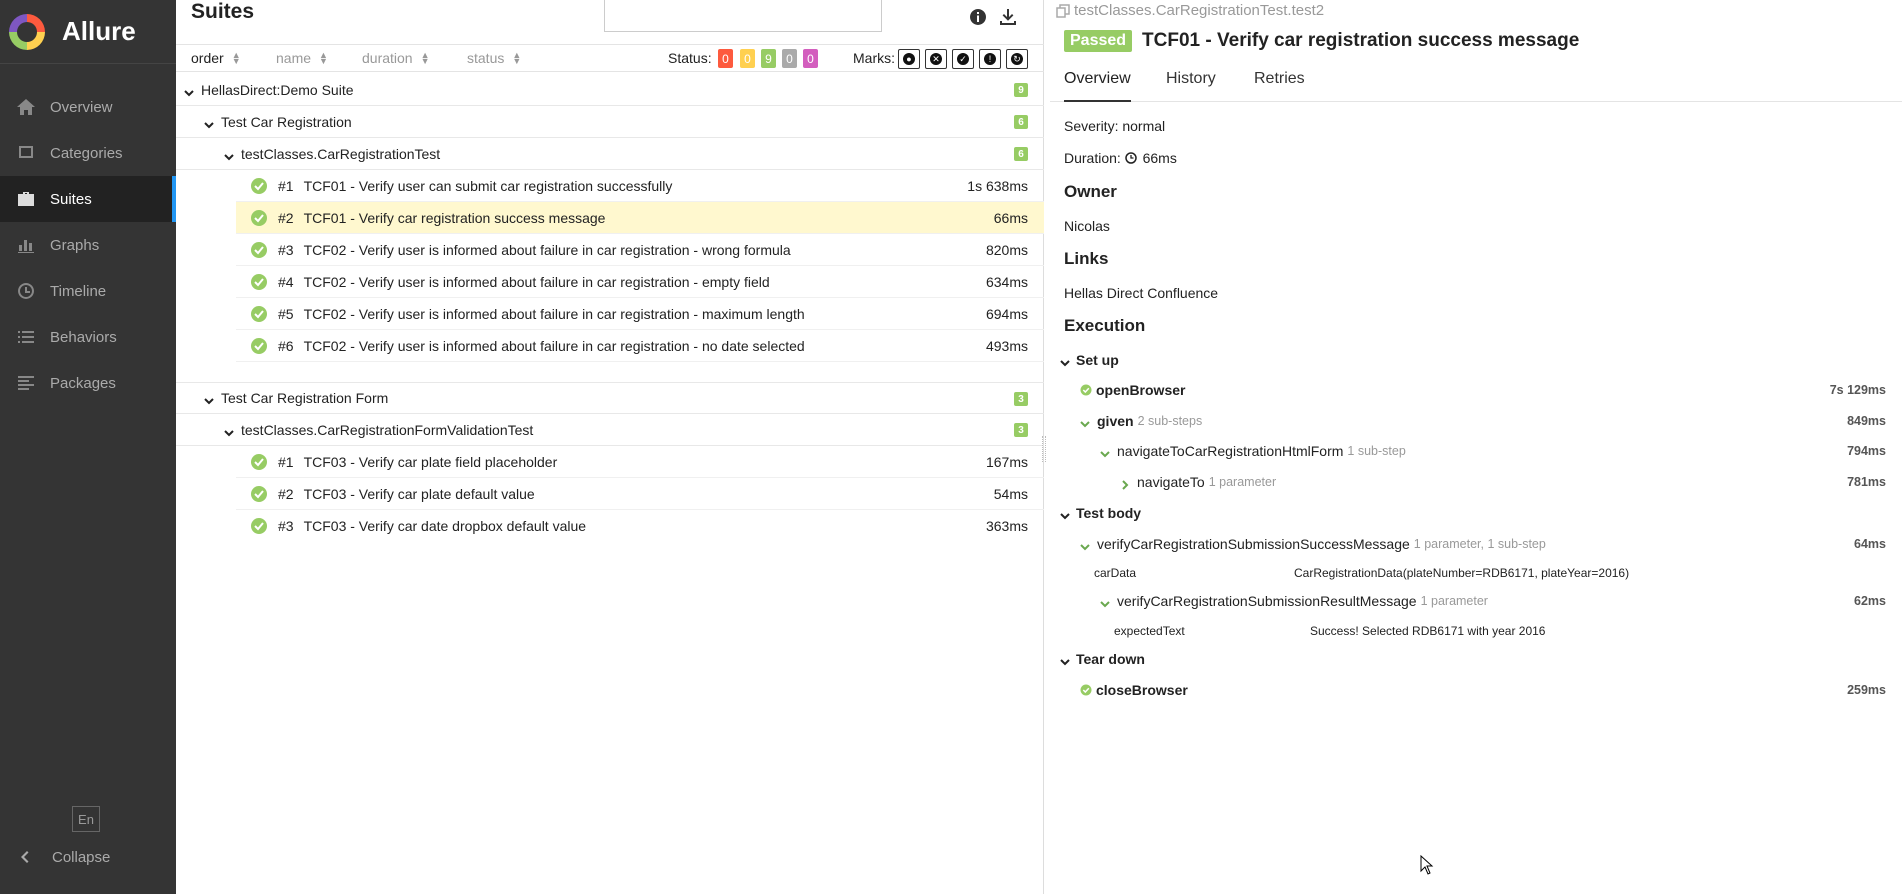 This screenshot has width=1902, height=894. What do you see at coordinates (789, 58) in the screenshot?
I see `status-skipped-toggle: 0` at bounding box center [789, 58].